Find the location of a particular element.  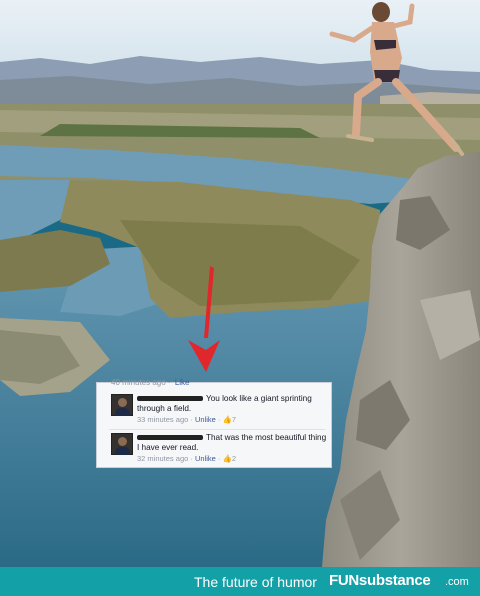

partial-comment-time: 40 minutes ago is located at coordinates (138, 382).